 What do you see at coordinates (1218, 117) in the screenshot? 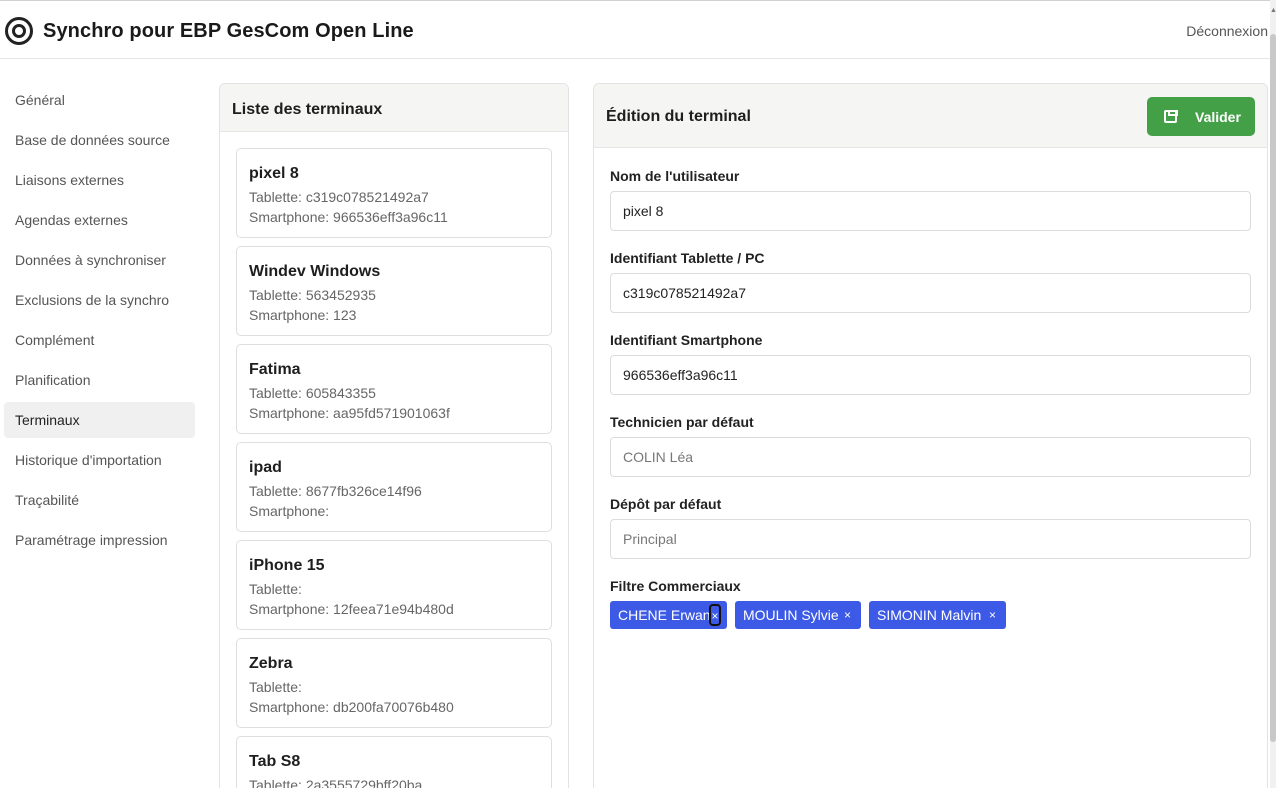
I see `validate-button-label: Valider` at bounding box center [1218, 117].